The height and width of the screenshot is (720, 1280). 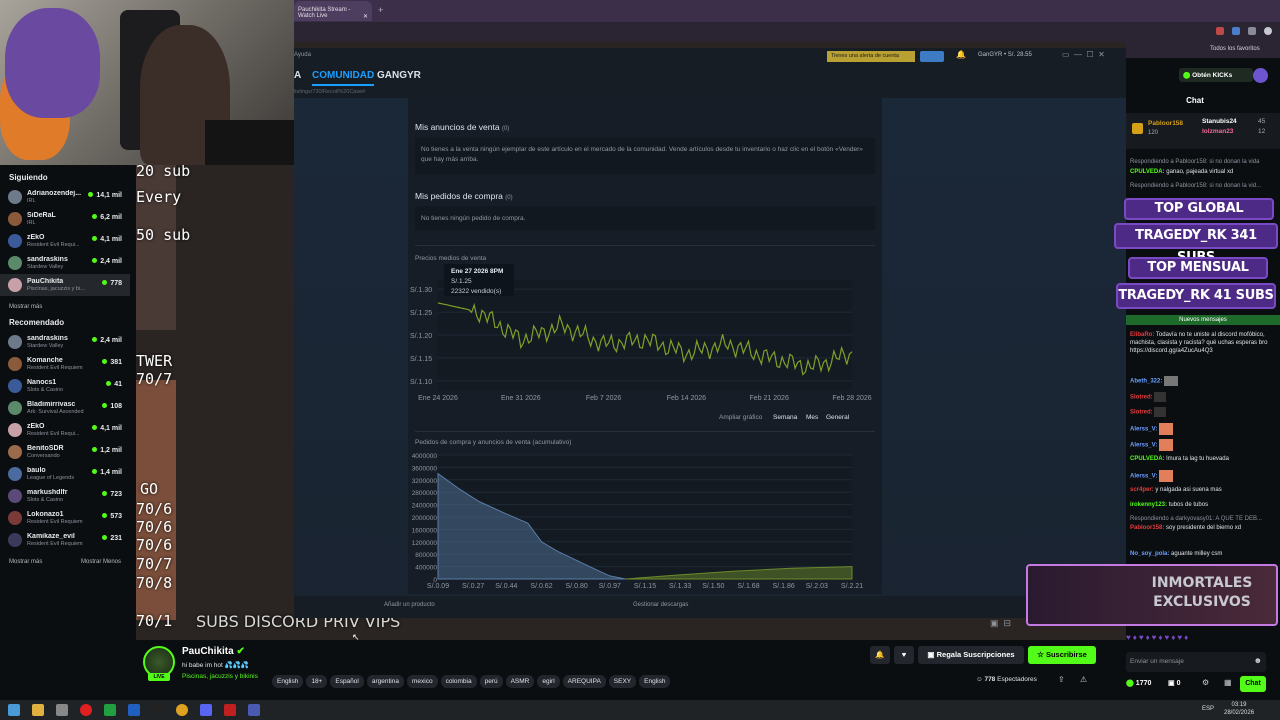 I want to click on opera-icon, so click(x=86, y=710).